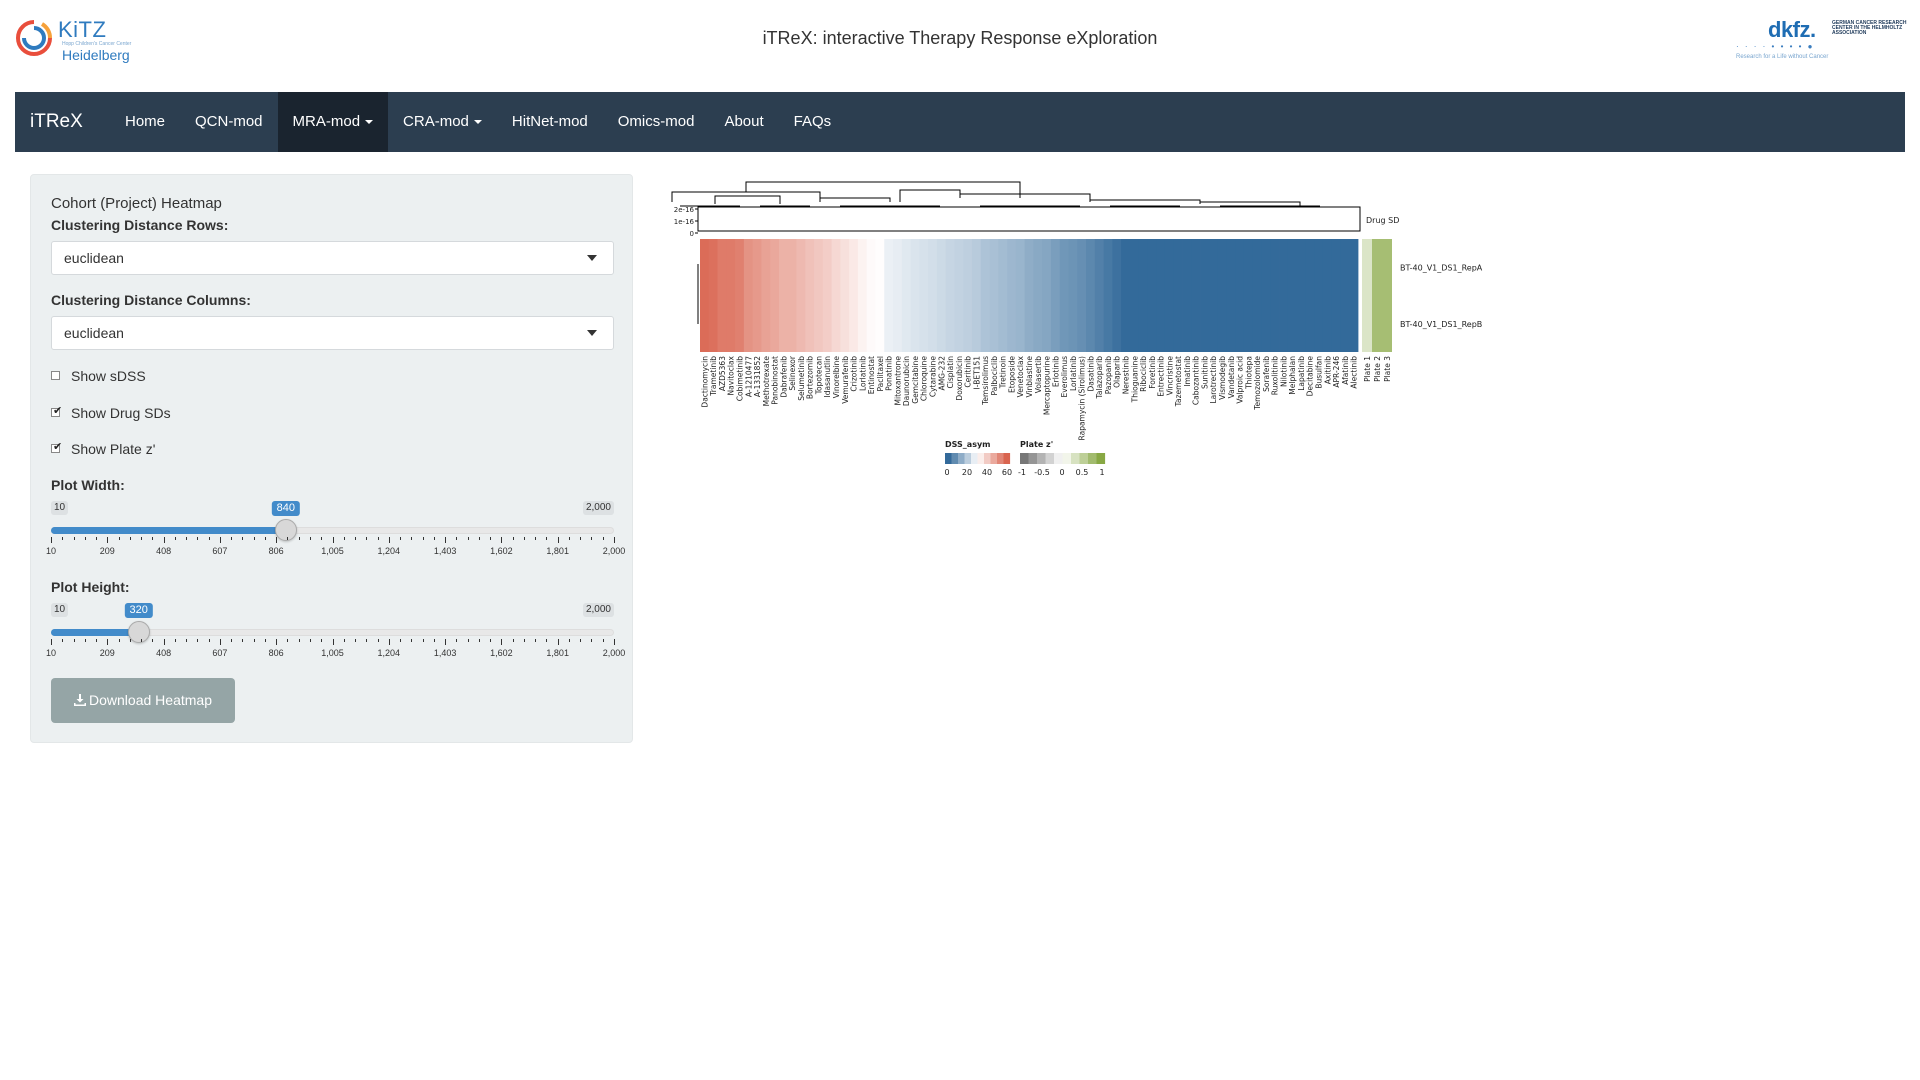  Describe the element at coordinates (1240, 380) in the screenshot. I see `column-label: Valproic acid` at that location.